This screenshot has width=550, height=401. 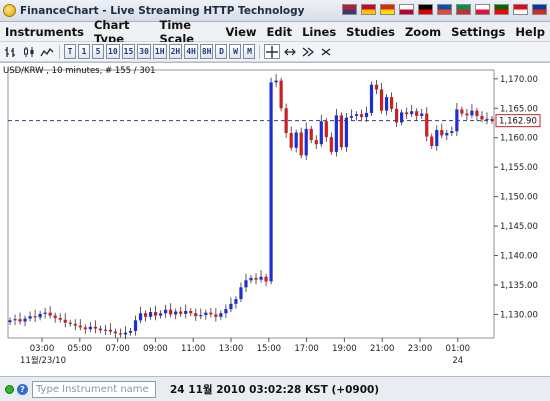 I want to click on timeframe-button-10: 10, so click(x=113, y=51).